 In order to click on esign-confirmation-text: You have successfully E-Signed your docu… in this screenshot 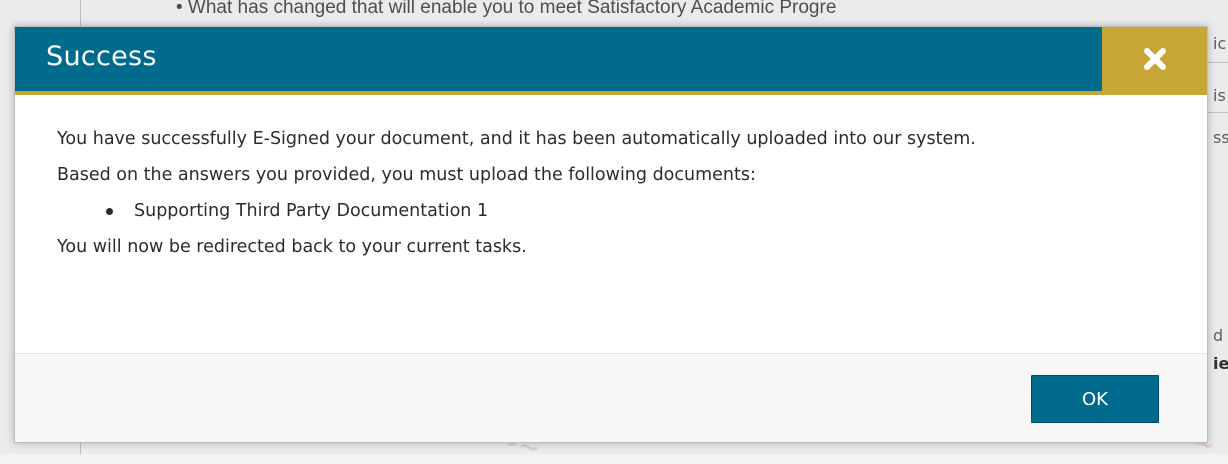, I will do `click(516, 139)`.